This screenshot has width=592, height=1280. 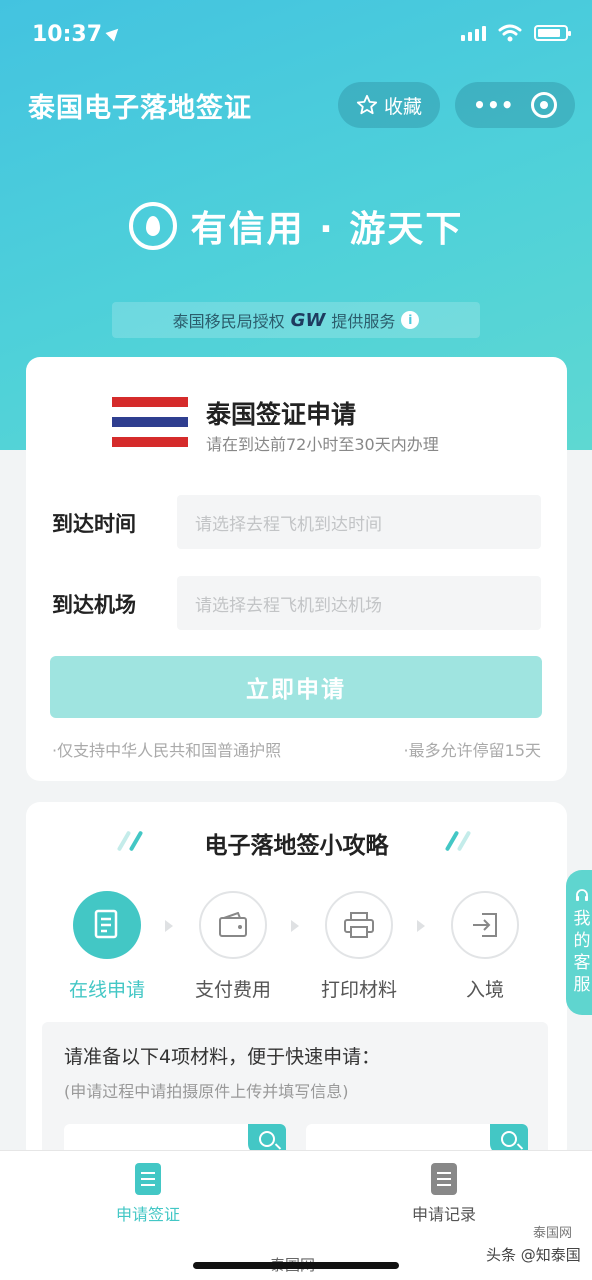 I want to click on battery-icon, so click(x=552, y=33).